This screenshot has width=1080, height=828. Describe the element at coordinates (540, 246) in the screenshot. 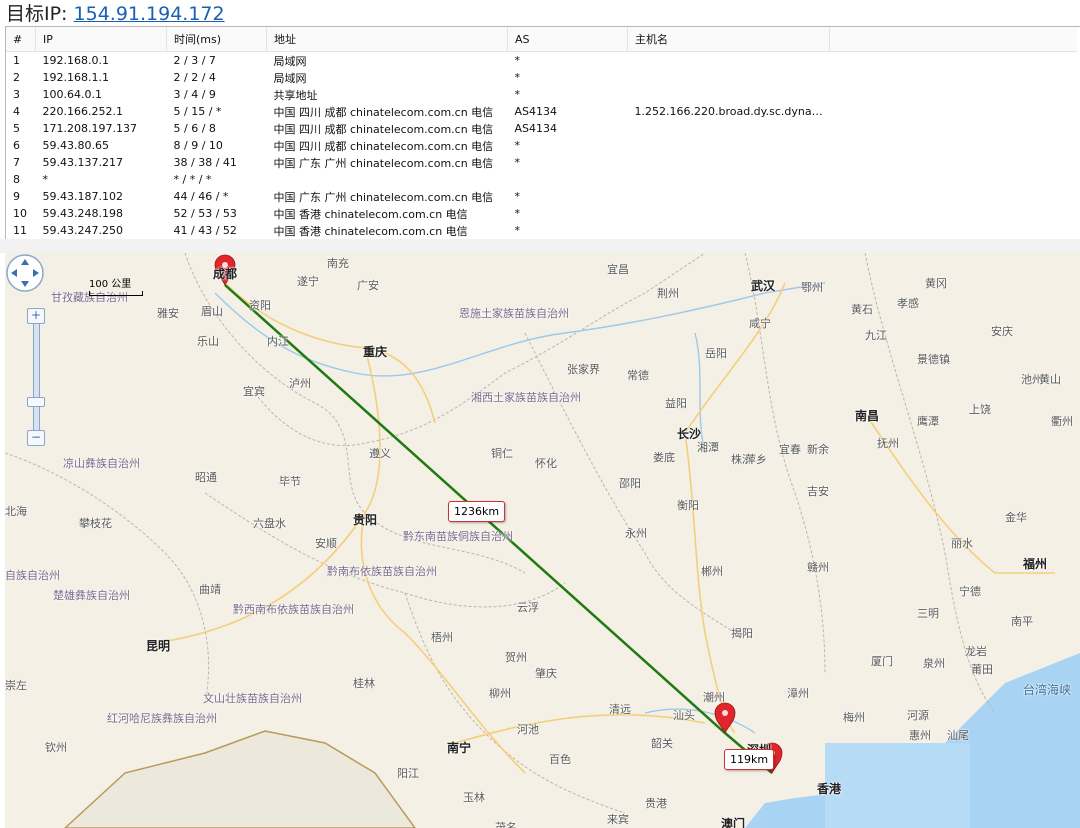

I see `section-divider` at that location.